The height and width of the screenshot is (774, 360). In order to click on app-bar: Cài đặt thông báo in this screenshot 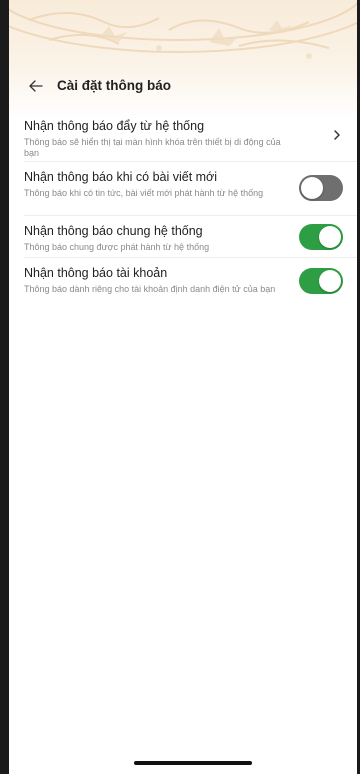, I will do `click(183, 86)`.